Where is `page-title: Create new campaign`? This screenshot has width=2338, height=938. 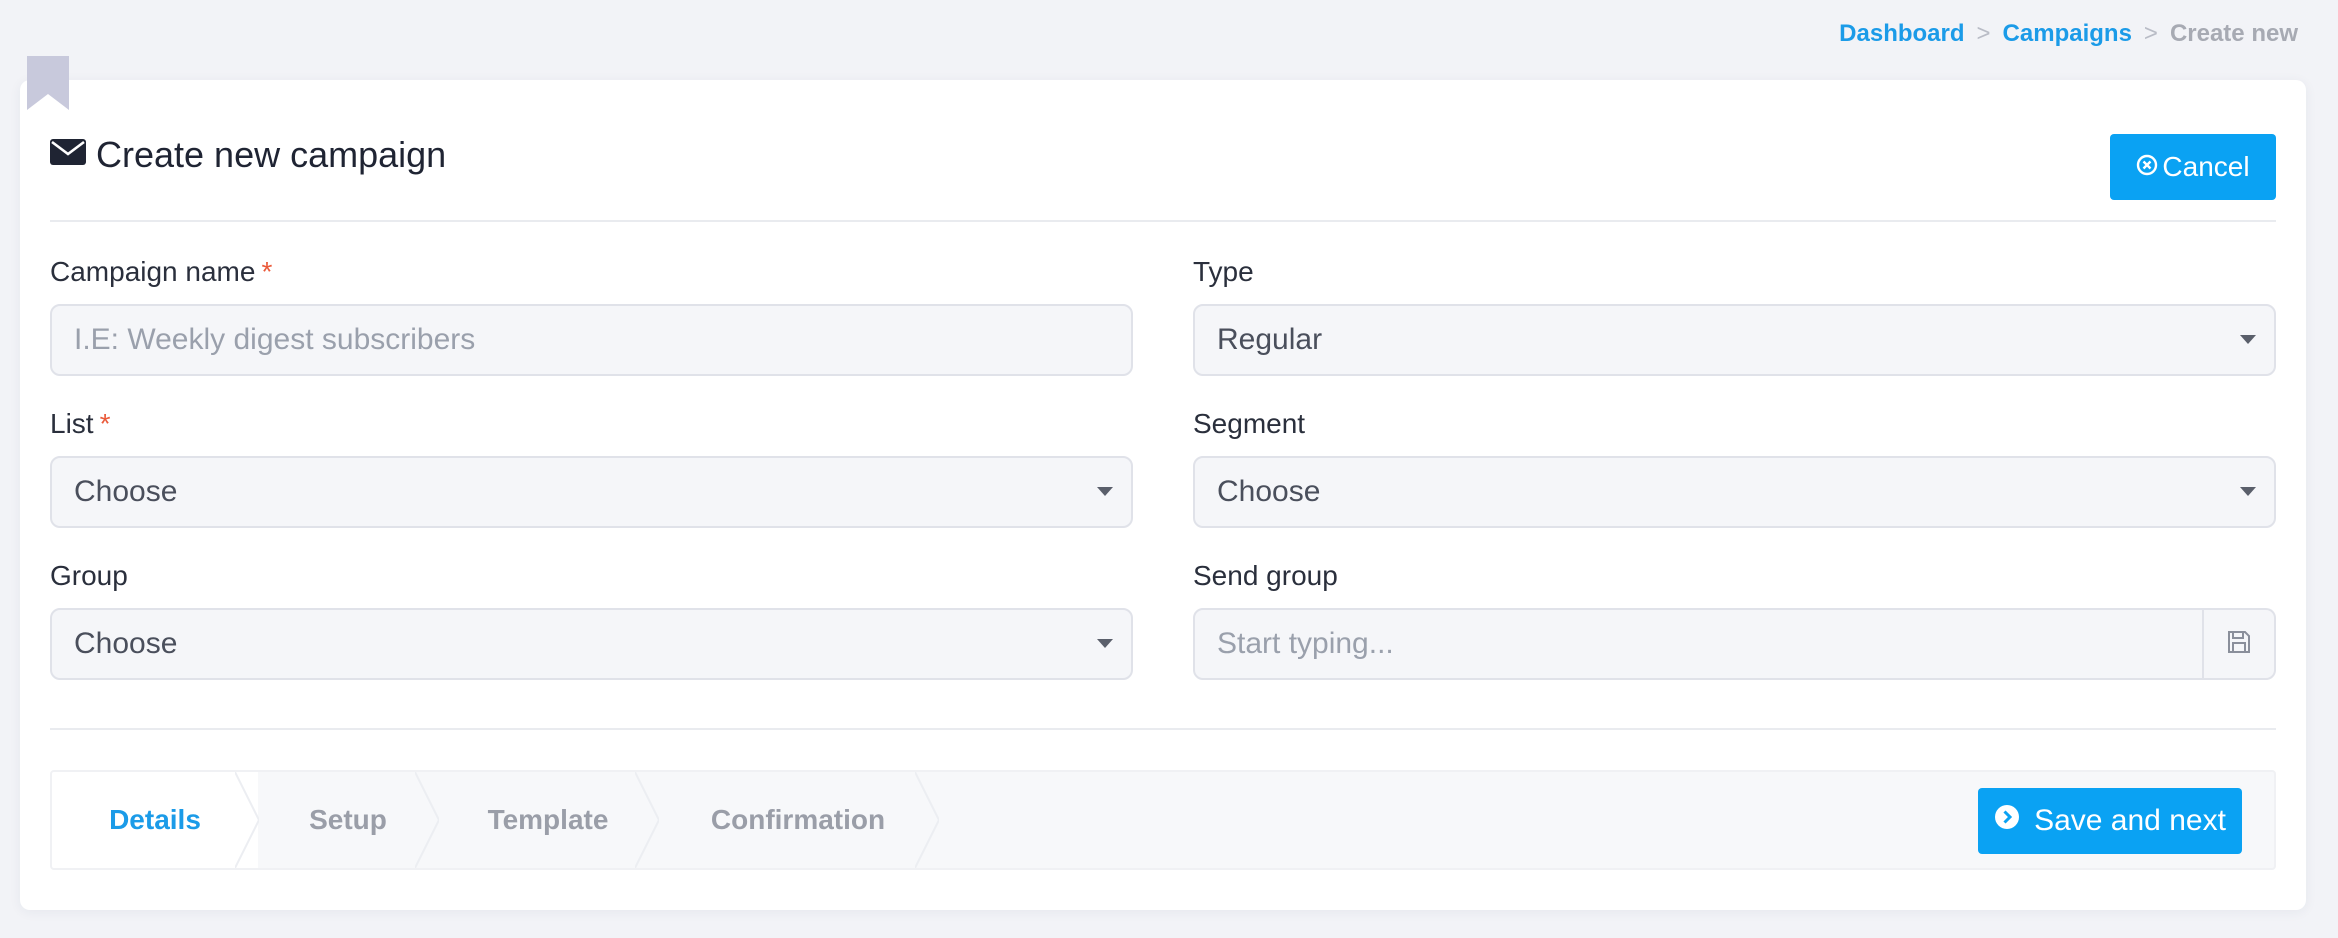 page-title: Create new campaign is located at coordinates (248, 155).